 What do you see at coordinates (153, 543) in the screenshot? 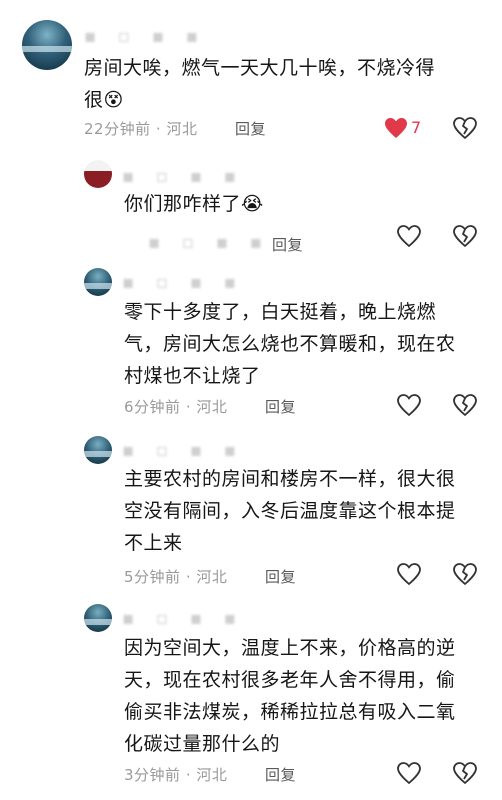
I see `comment-text-line: 不上来` at bounding box center [153, 543].